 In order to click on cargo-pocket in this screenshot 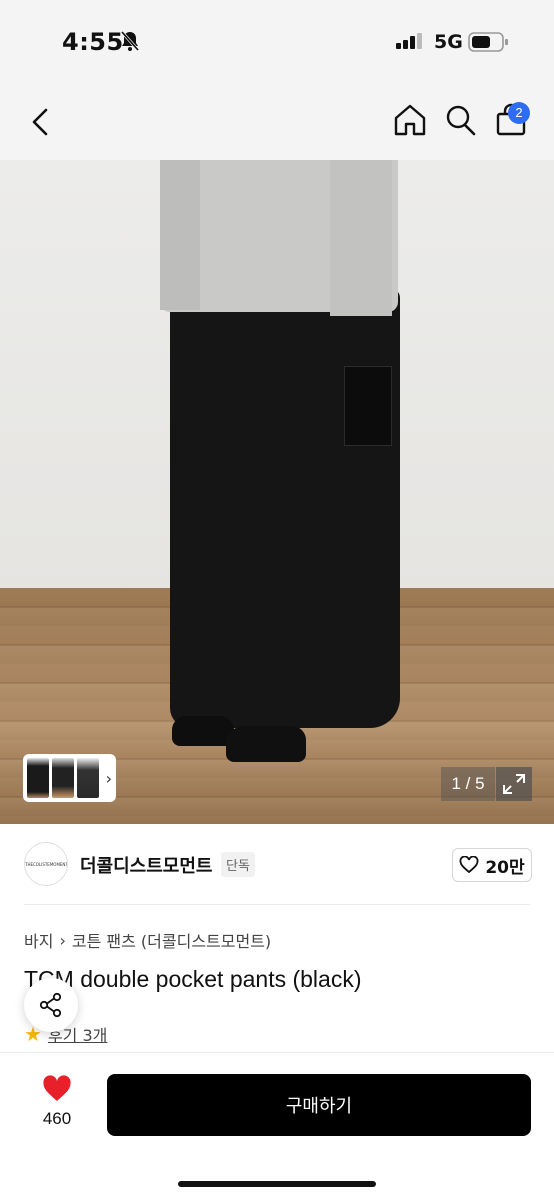, I will do `click(368, 406)`.